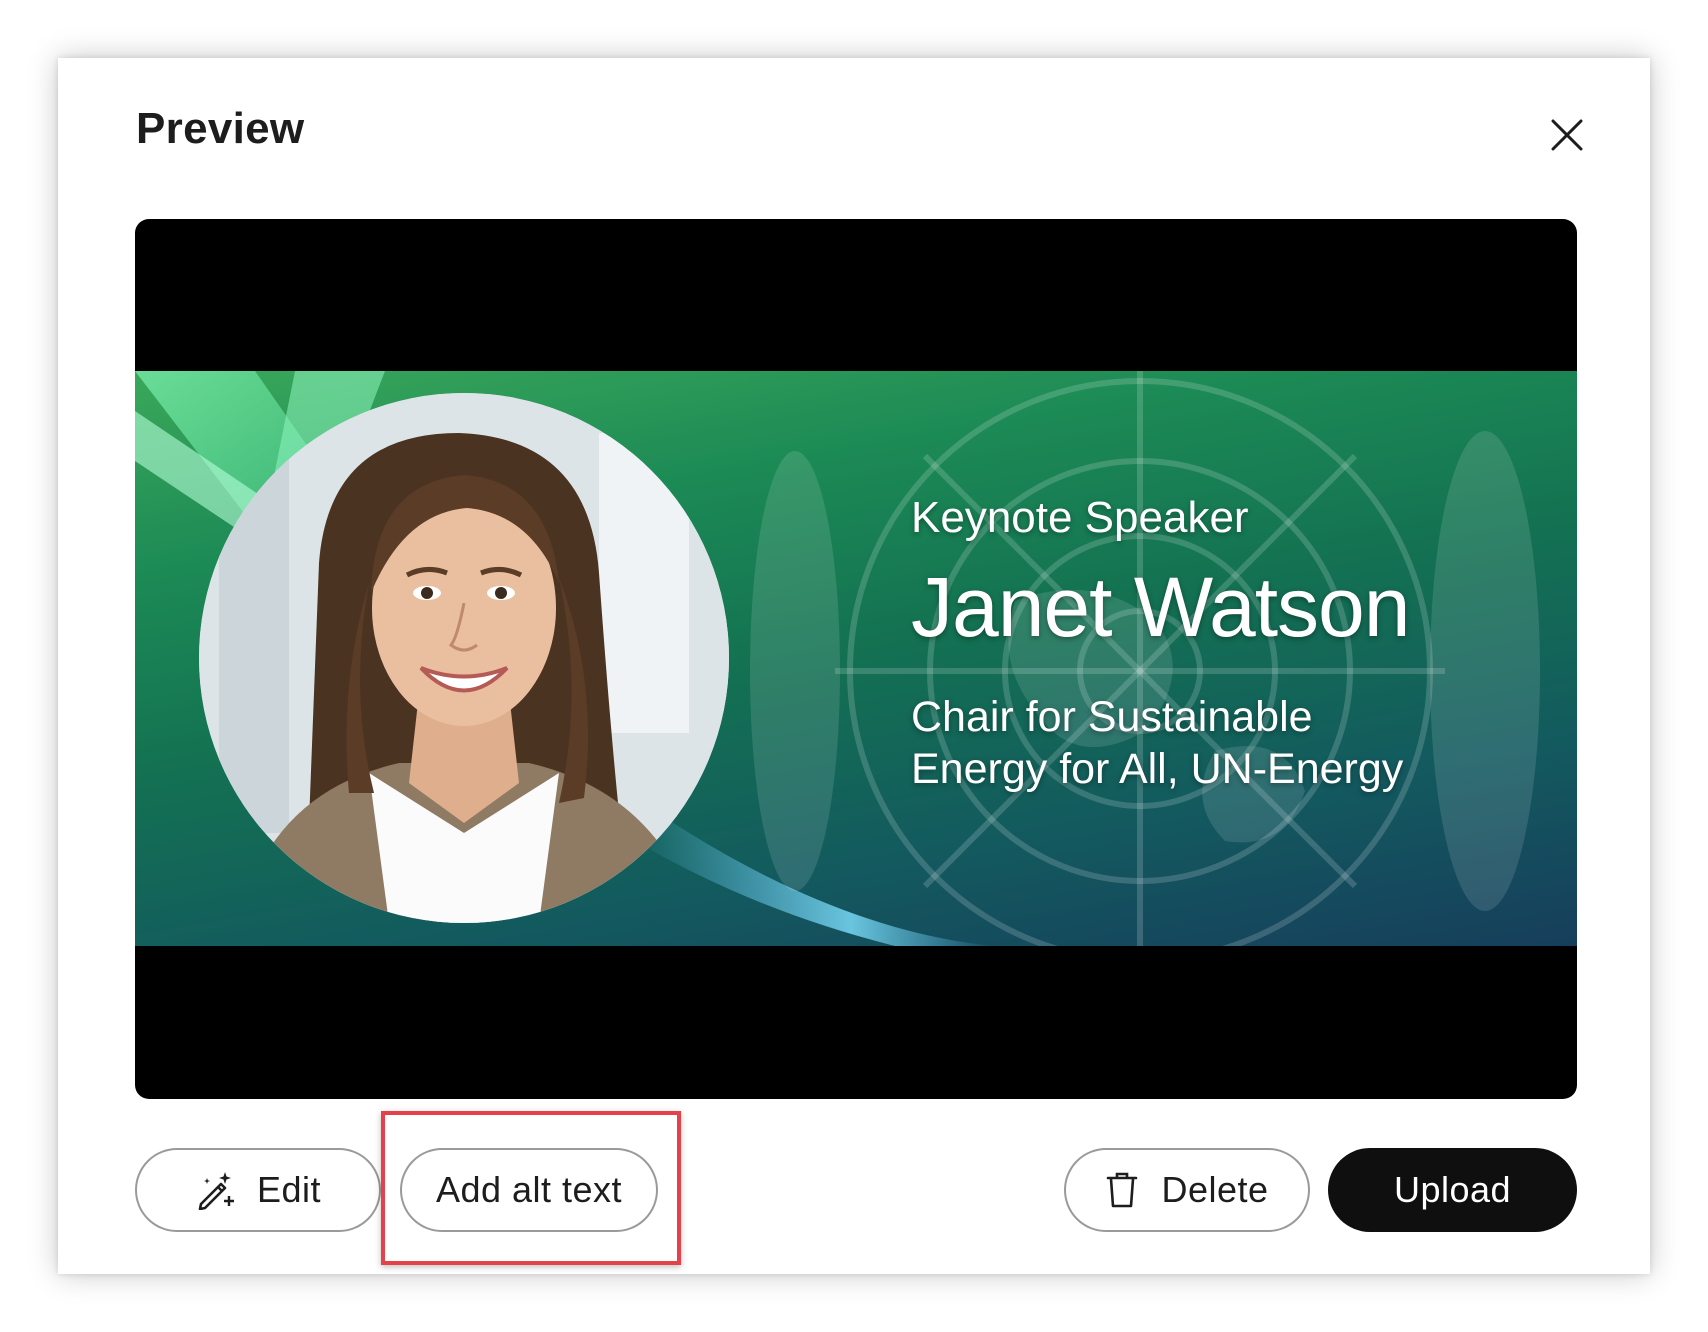  Describe the element at coordinates (1157, 769) in the screenshot. I see `speaker-title-line-2: Energy for All, UN-Energy` at that location.